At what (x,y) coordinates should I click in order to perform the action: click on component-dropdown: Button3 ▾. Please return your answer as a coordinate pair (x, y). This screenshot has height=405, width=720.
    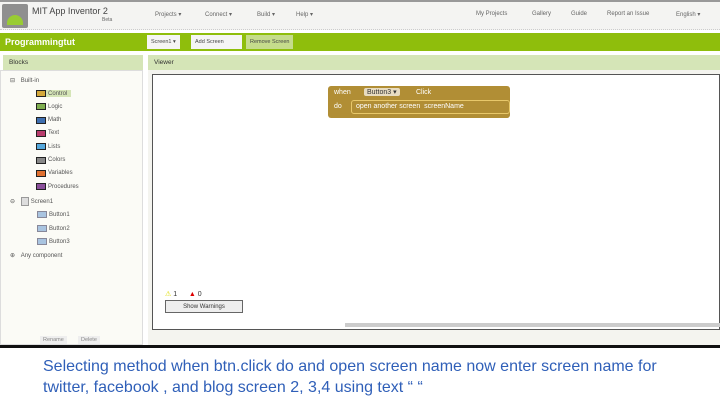
    Looking at the image, I should click on (382, 92).